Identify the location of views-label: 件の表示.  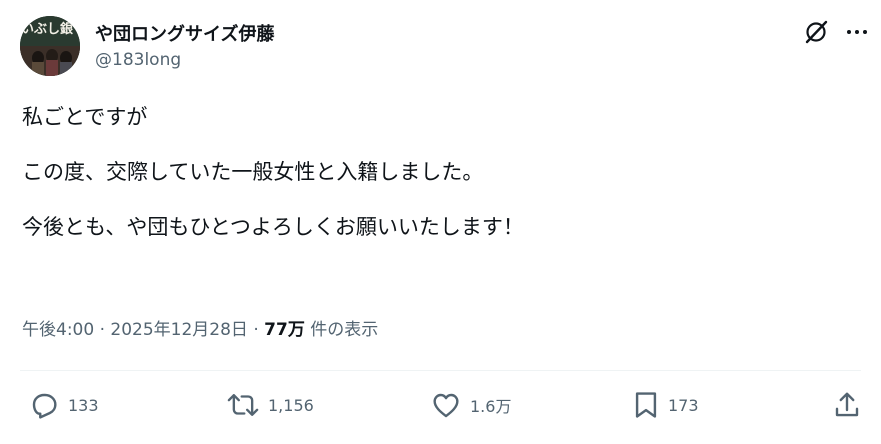
(341, 330).